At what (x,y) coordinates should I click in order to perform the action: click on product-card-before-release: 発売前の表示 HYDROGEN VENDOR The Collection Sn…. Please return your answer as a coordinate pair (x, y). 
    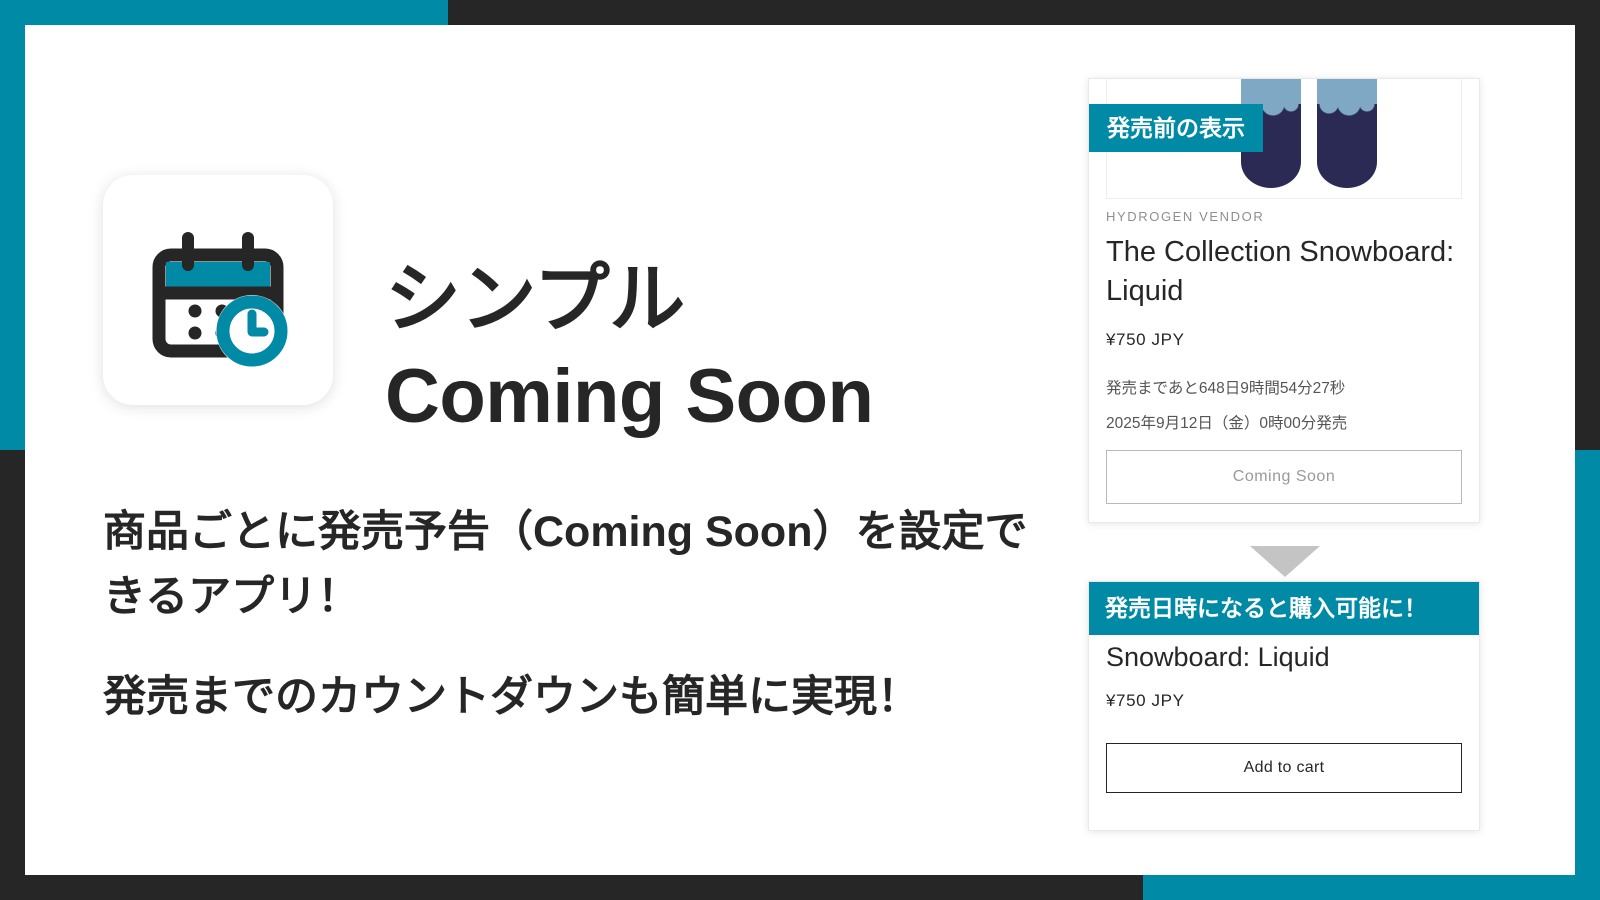
    Looking at the image, I should click on (1284, 300).